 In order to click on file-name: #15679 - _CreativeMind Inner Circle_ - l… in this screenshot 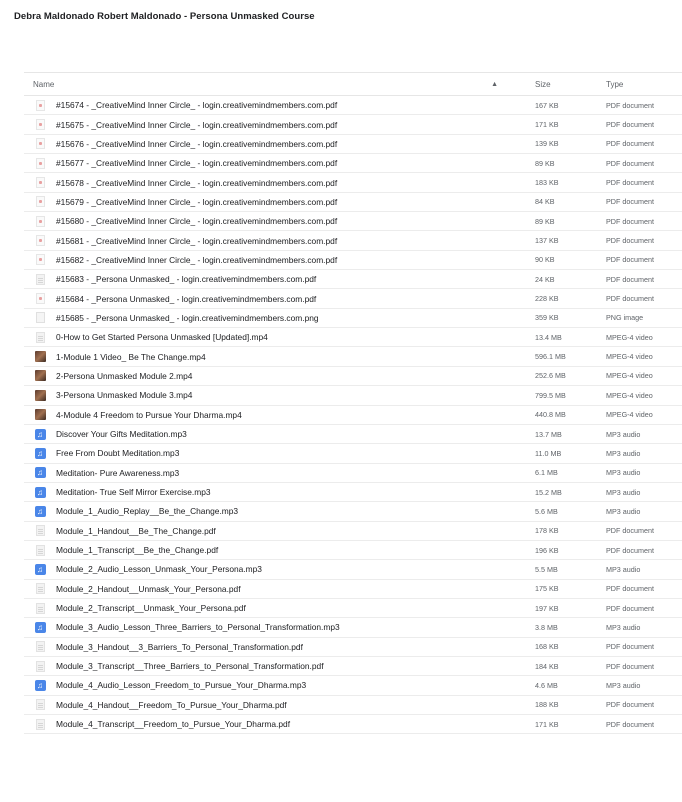, I will do `click(282, 202)`.